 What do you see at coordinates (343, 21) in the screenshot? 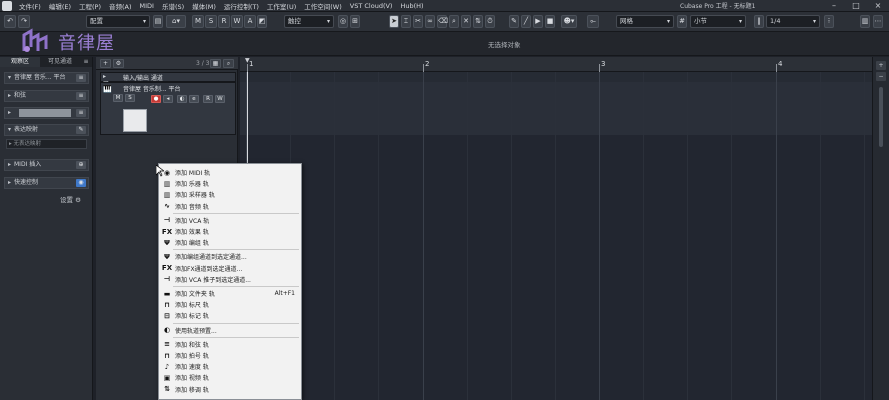
I see `autoscroll-icon: ◎` at bounding box center [343, 21].